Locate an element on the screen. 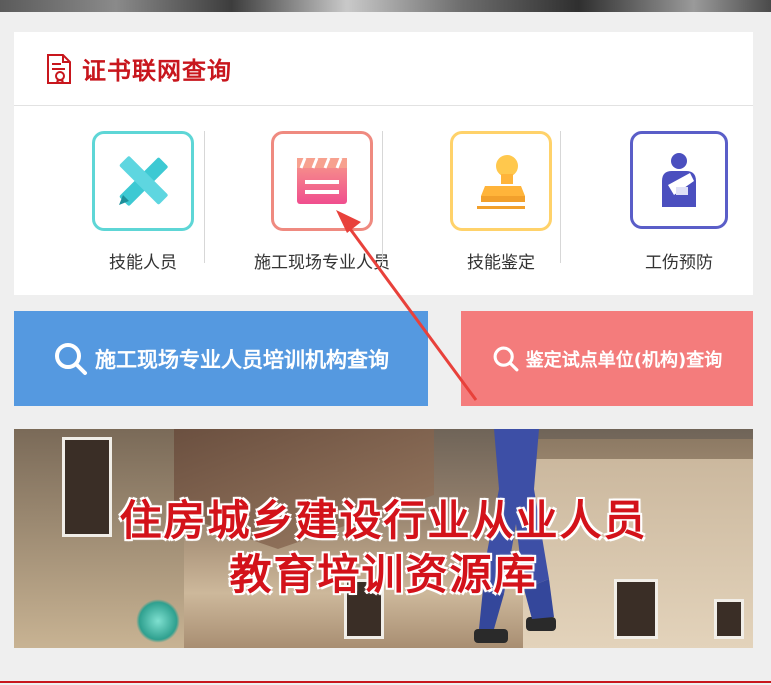 This screenshot has width=771, height=685. appraisal-unit-query-button: 鉴定试点单位(机构)查询 is located at coordinates (607, 358).